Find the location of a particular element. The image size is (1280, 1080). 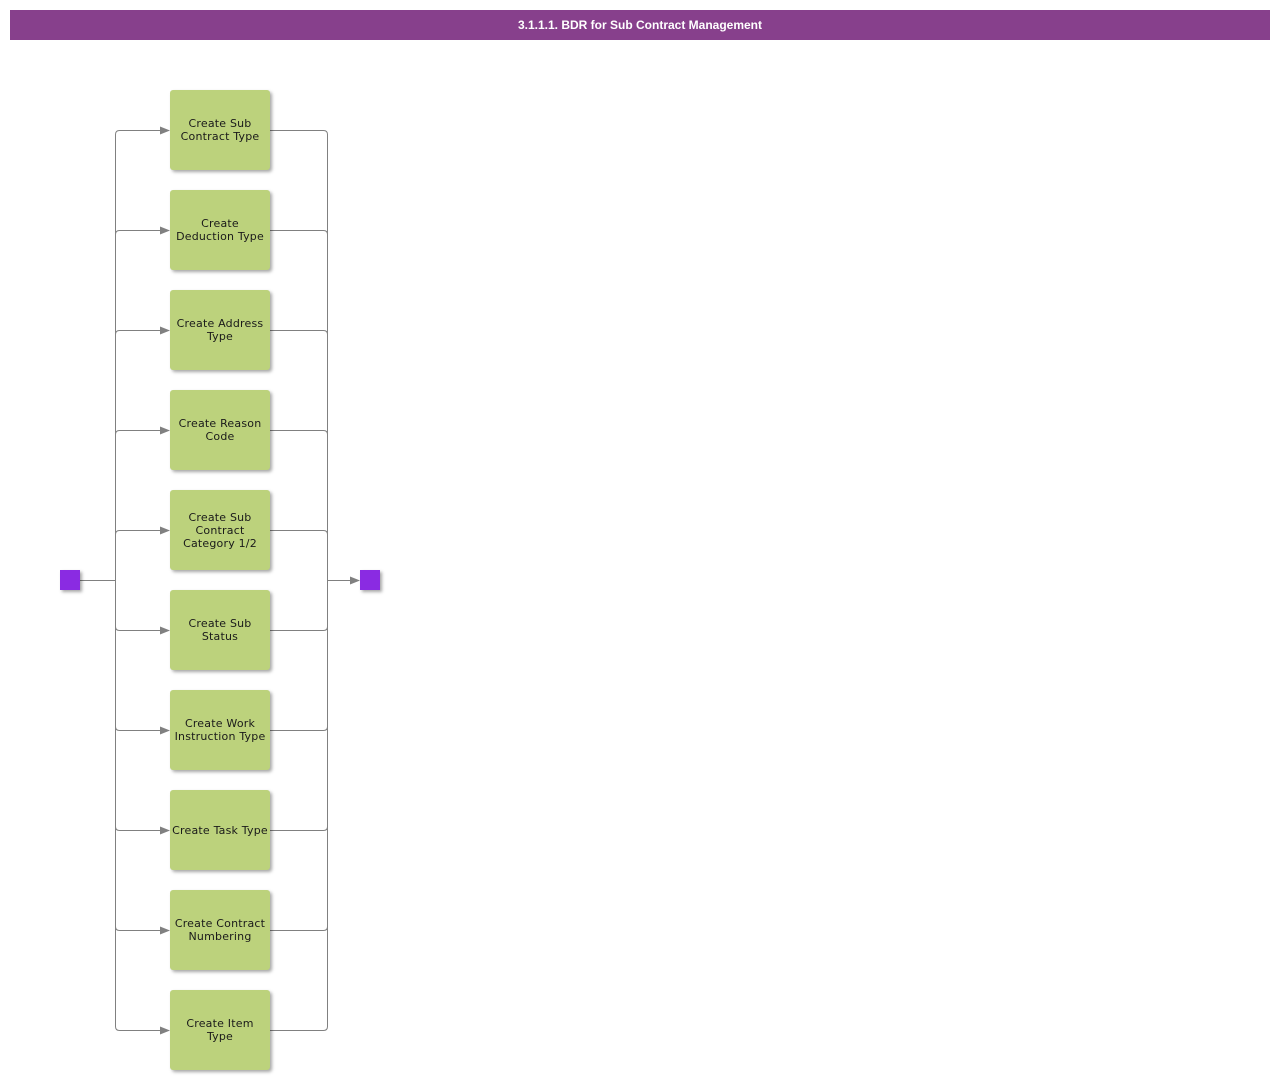

task-node: Create Sub Status is located at coordinates (220, 630).